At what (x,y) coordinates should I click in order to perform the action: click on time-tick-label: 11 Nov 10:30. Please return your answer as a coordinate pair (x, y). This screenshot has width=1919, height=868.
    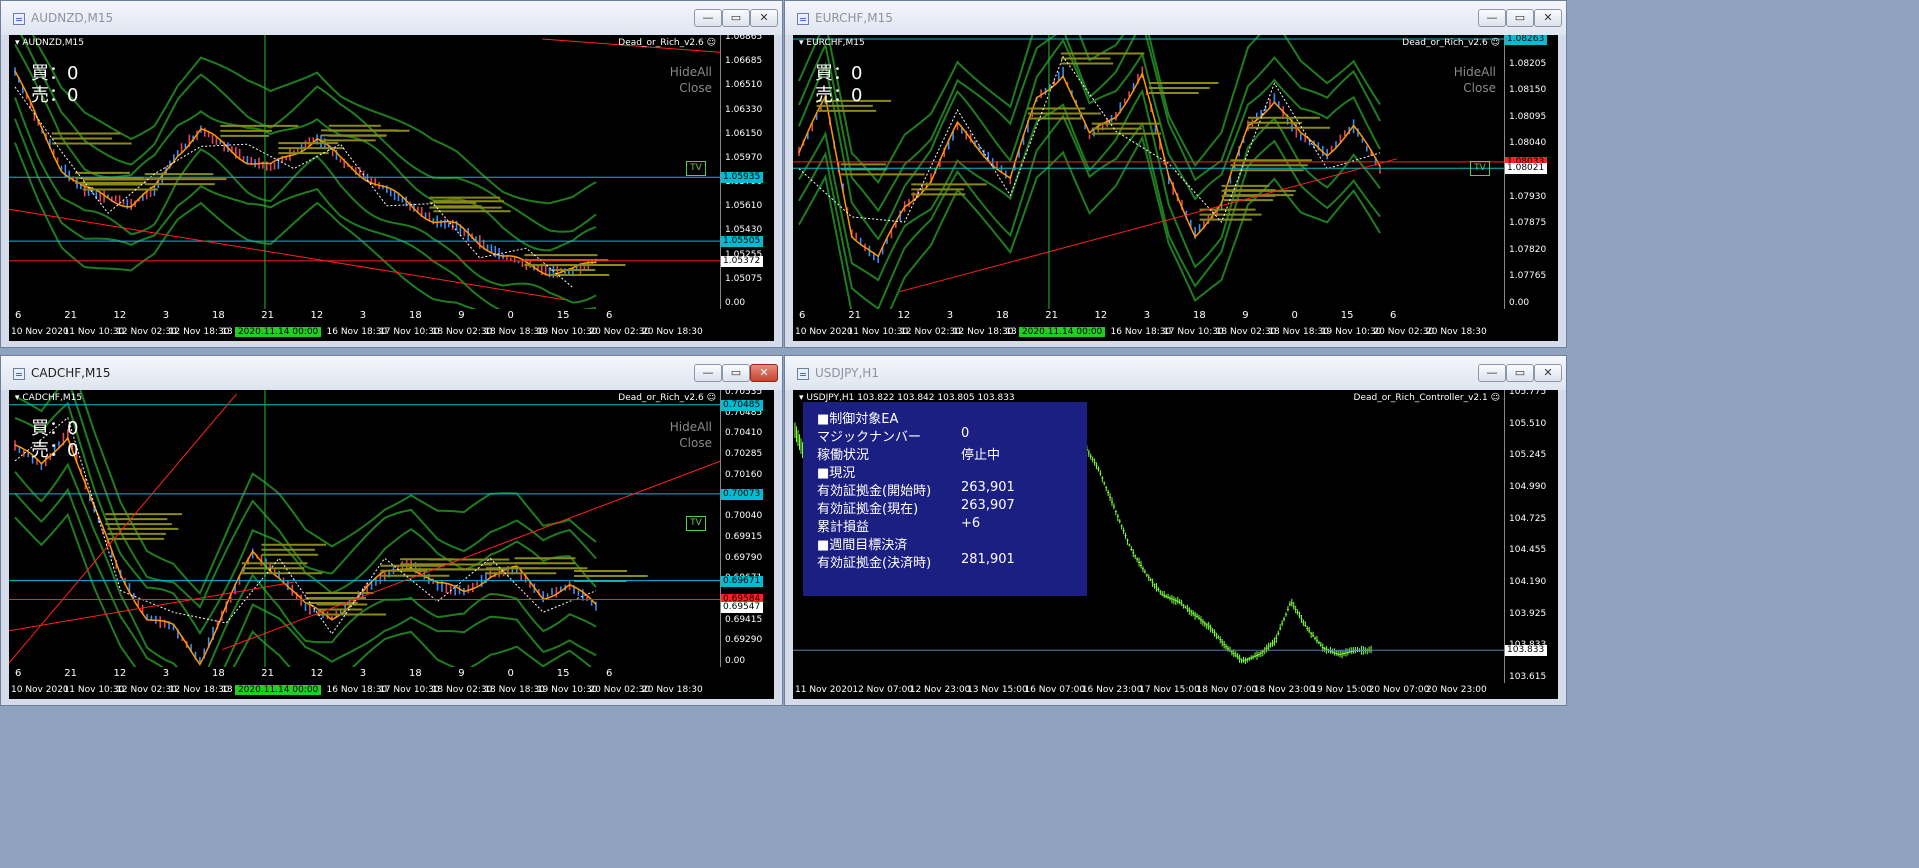
    Looking at the image, I should click on (94, 332).